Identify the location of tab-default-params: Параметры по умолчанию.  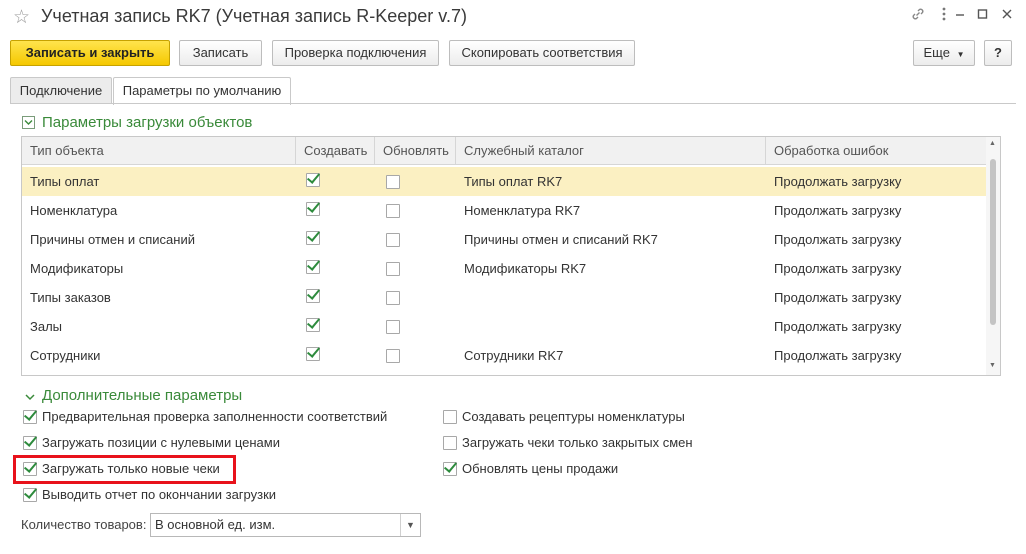
(202, 91).